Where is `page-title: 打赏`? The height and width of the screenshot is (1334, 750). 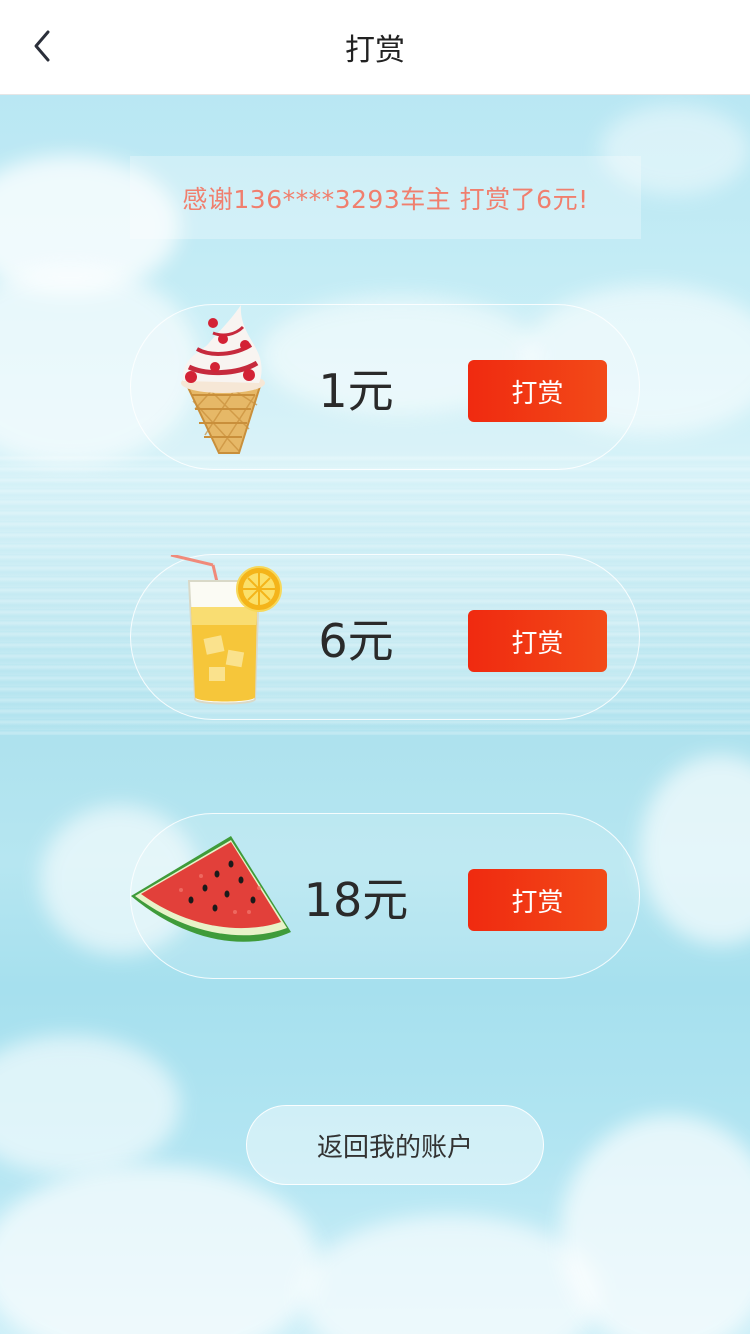
page-title: 打赏 is located at coordinates (375, 50).